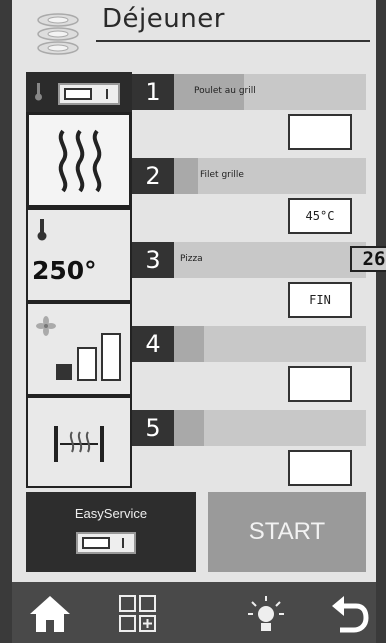 This screenshot has height=643, width=386. Describe the element at coordinates (350, 614) in the screenshot. I see `back-arrow-icon` at that location.